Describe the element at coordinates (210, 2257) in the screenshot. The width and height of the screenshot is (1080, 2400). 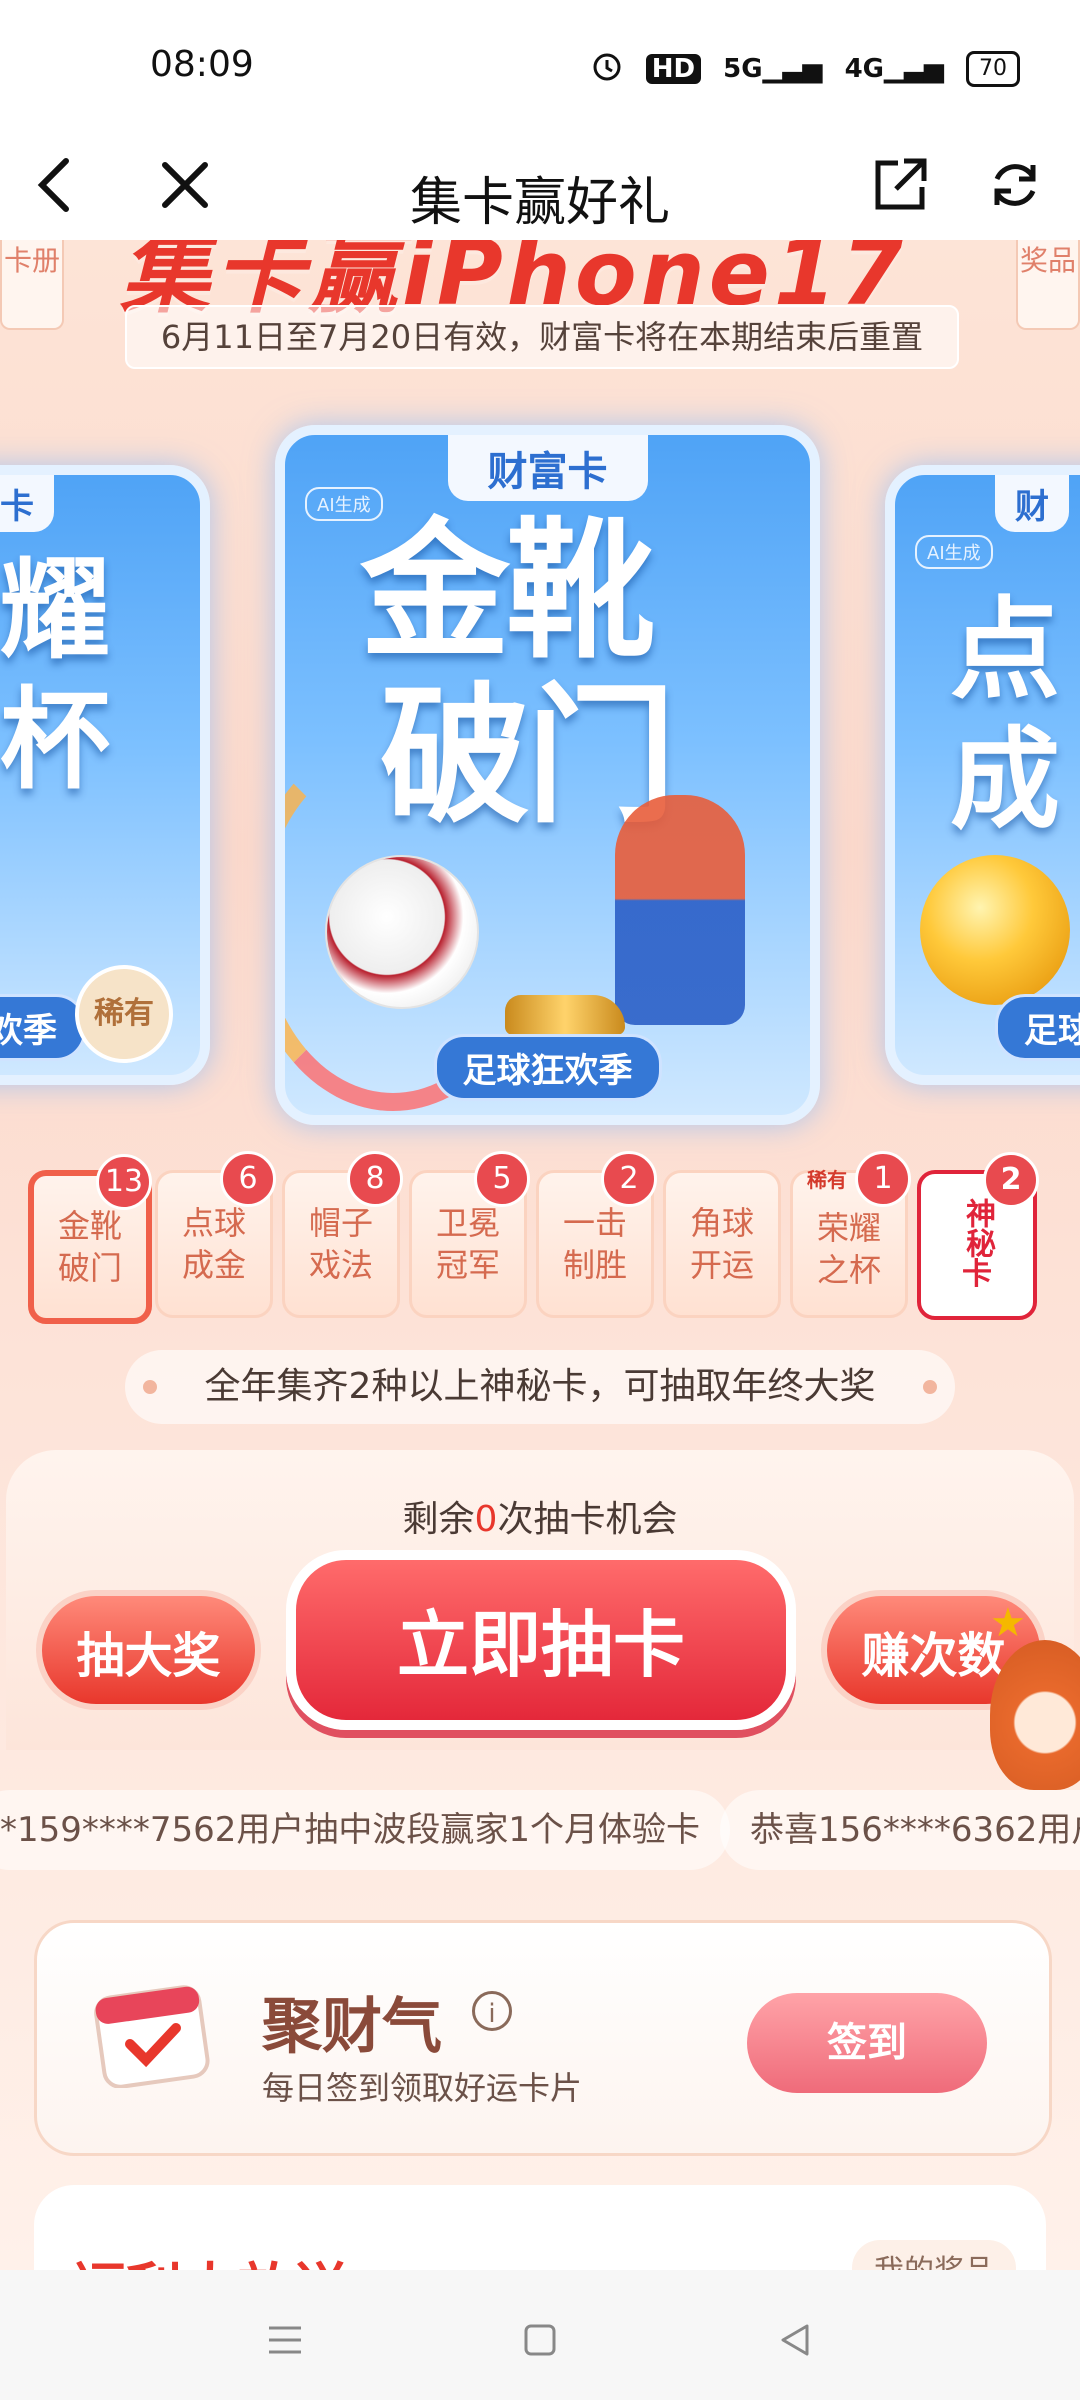
I see `welfare-title: 福利大放送` at that location.